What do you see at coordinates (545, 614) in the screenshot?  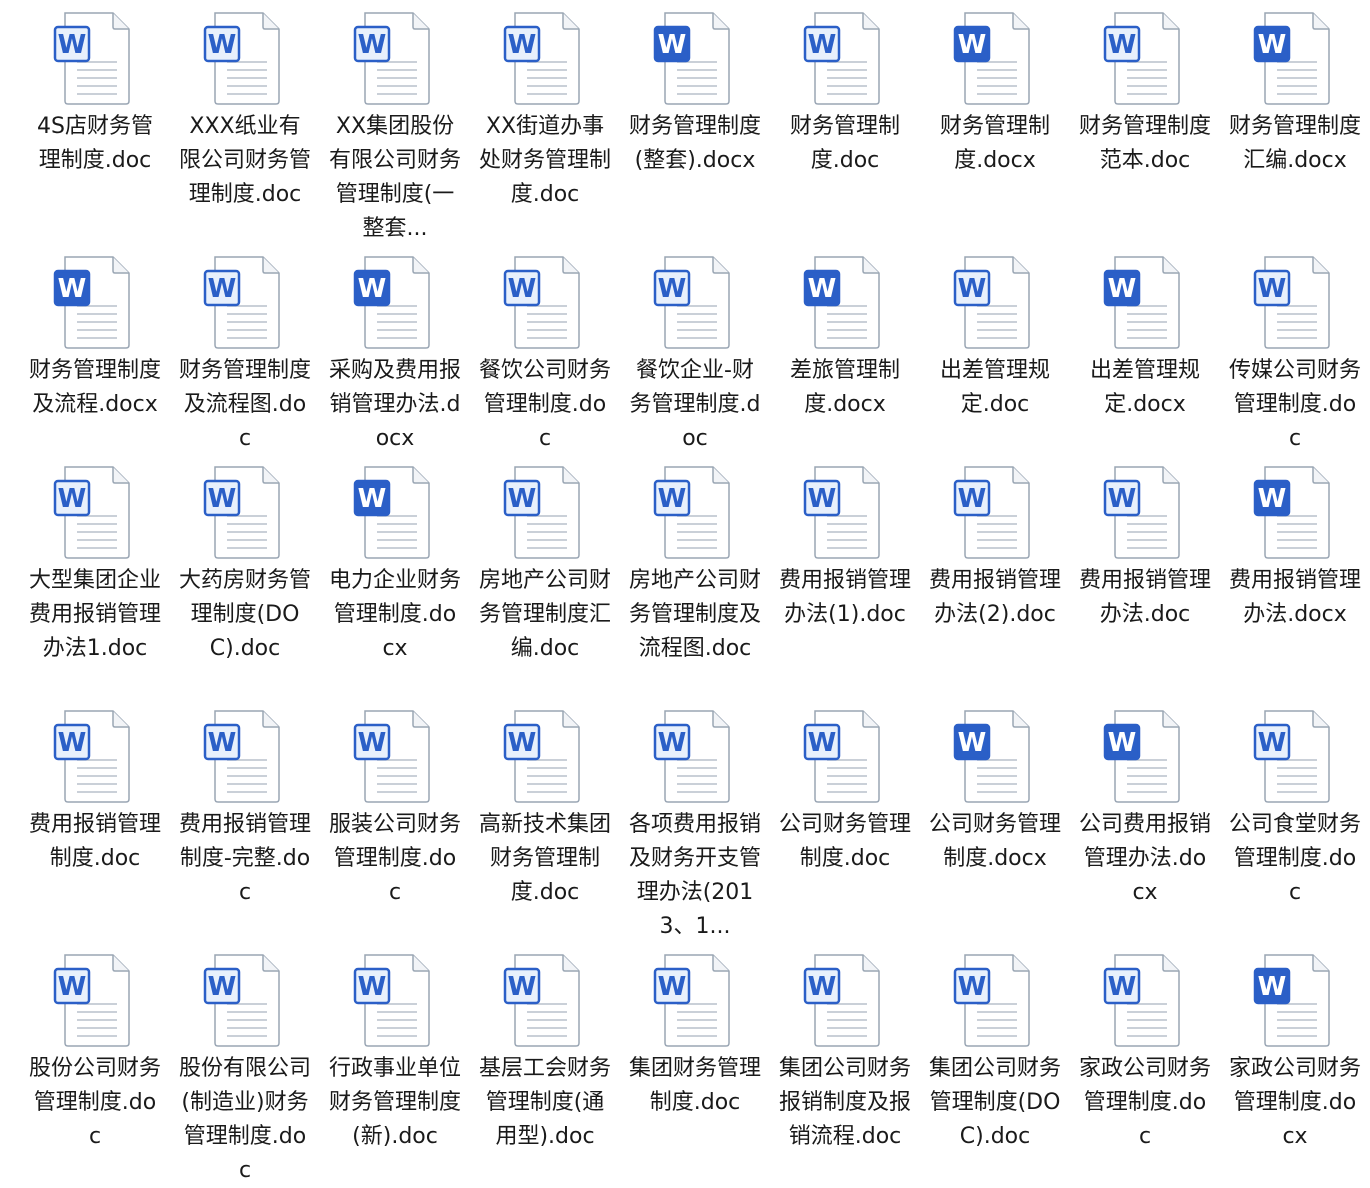 I see `file-name: 房地产公司财务管理制度汇编.doc` at bounding box center [545, 614].